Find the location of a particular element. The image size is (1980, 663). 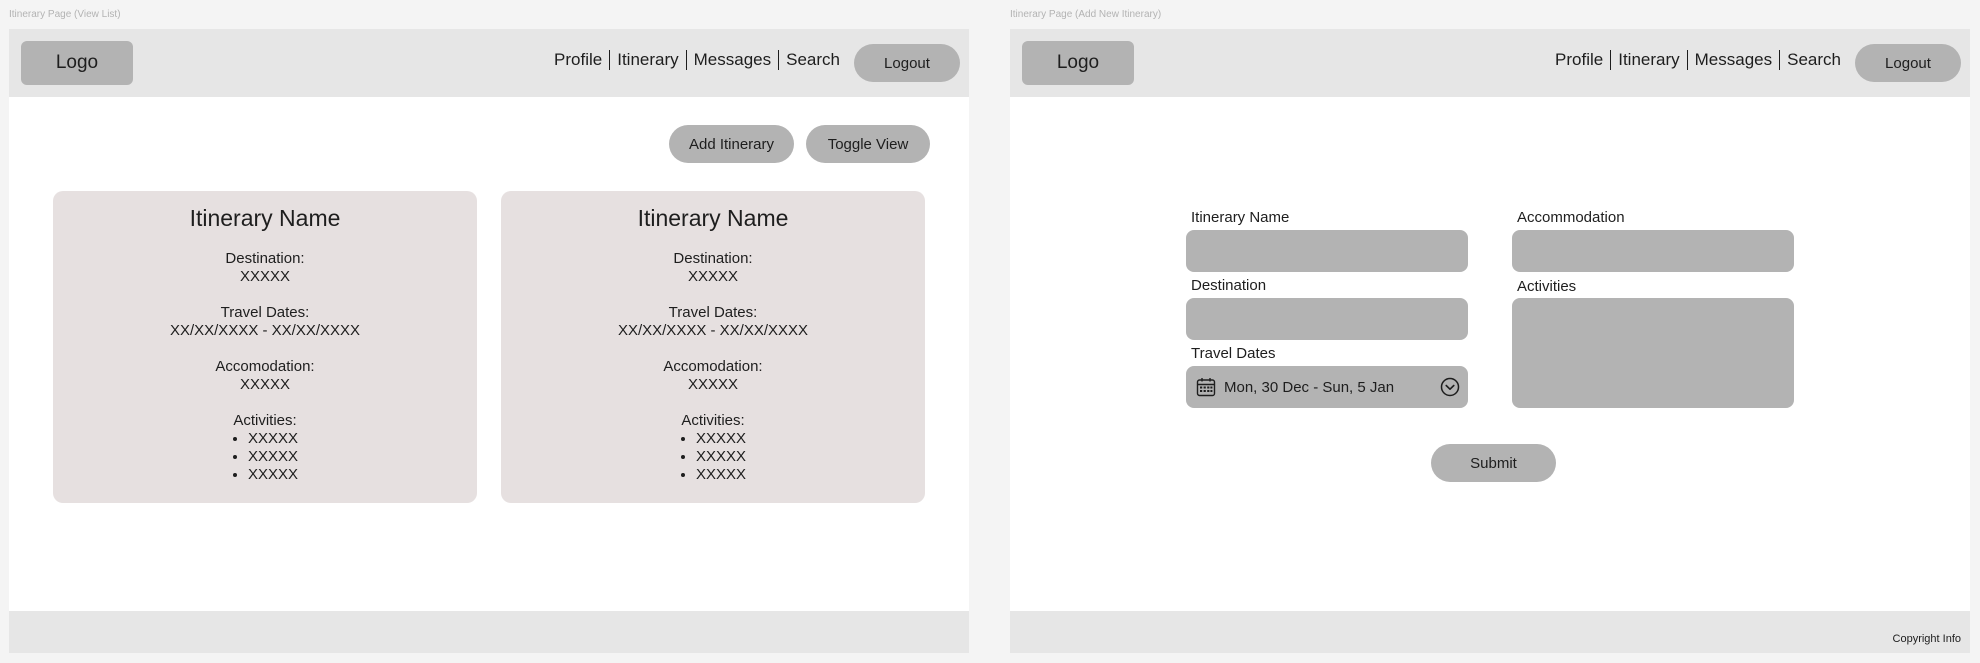

accommodation-input is located at coordinates (1653, 251).